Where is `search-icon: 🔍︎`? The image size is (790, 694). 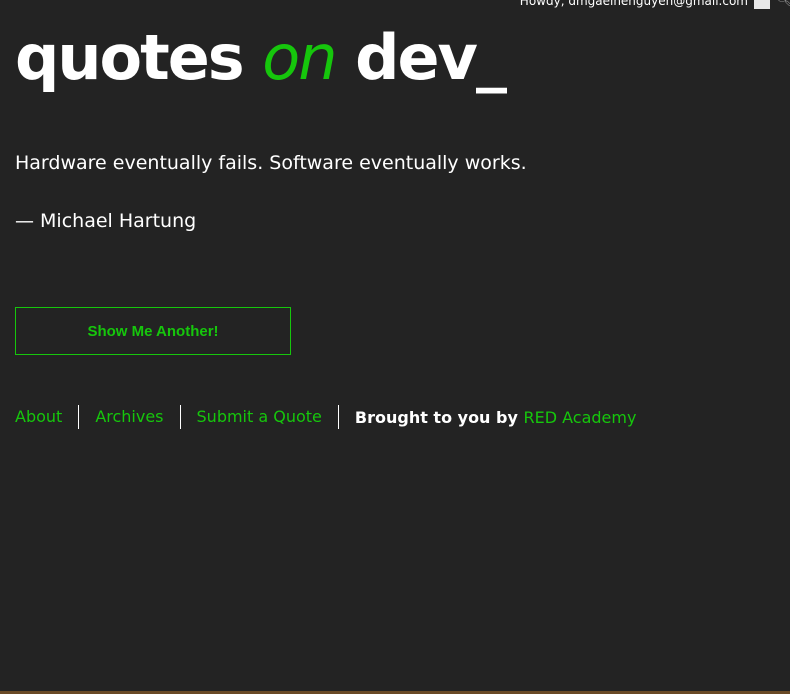 search-icon: 🔍︎ is located at coordinates (783, 4).